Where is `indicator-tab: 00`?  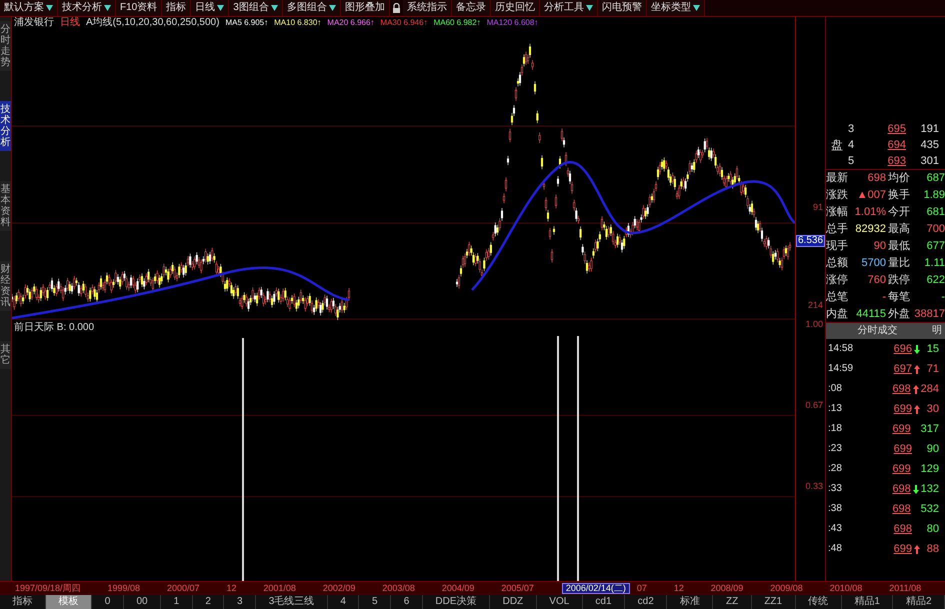 indicator-tab: 00 is located at coordinates (143, 602).